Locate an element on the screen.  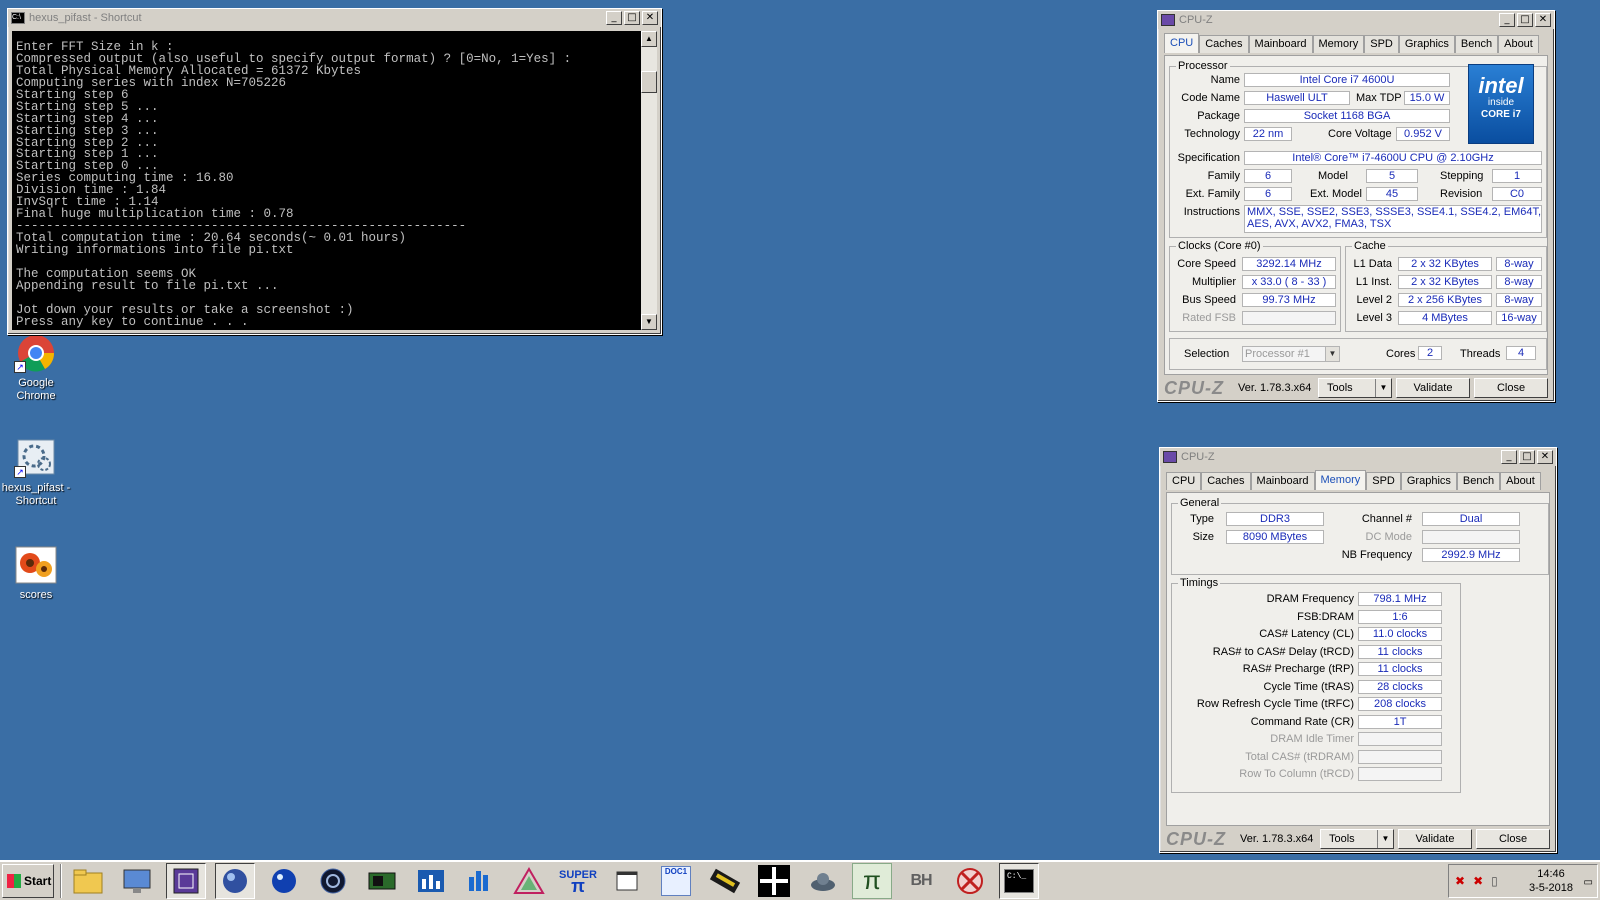
family-value: 6 is located at coordinates (1268, 176).